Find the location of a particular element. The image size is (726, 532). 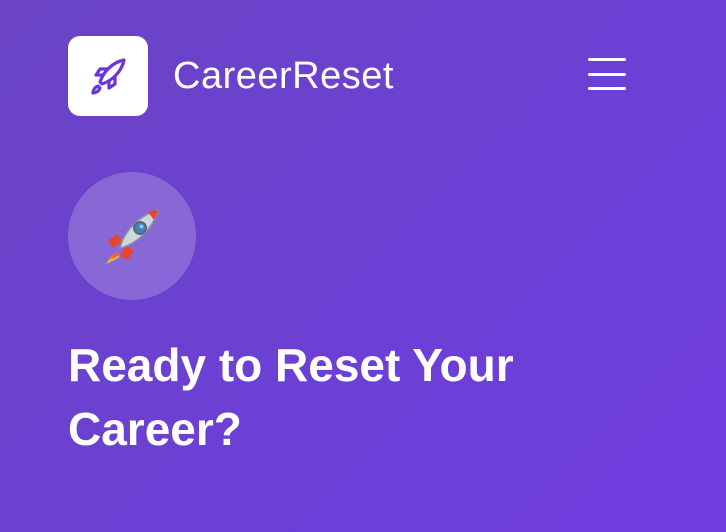

rocket-outline-icon is located at coordinates (108, 76).